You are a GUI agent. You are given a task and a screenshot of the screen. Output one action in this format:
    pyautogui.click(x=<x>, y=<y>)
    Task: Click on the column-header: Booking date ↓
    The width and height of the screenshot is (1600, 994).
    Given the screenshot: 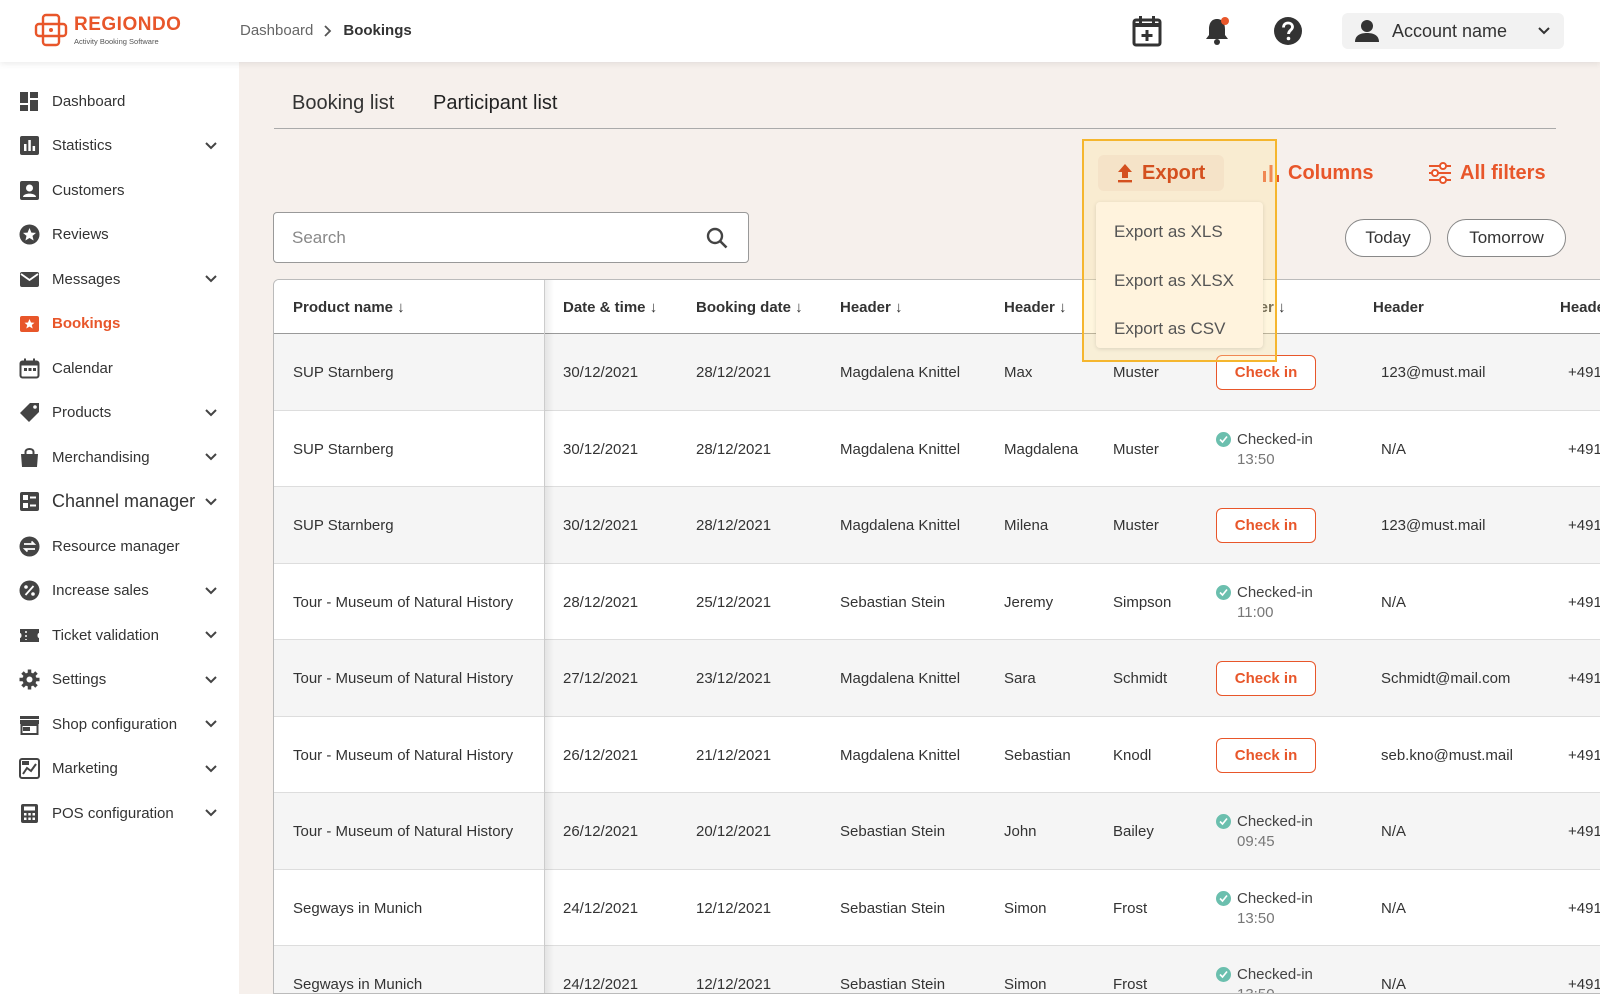 What is the action you would take?
    pyautogui.click(x=749, y=307)
    